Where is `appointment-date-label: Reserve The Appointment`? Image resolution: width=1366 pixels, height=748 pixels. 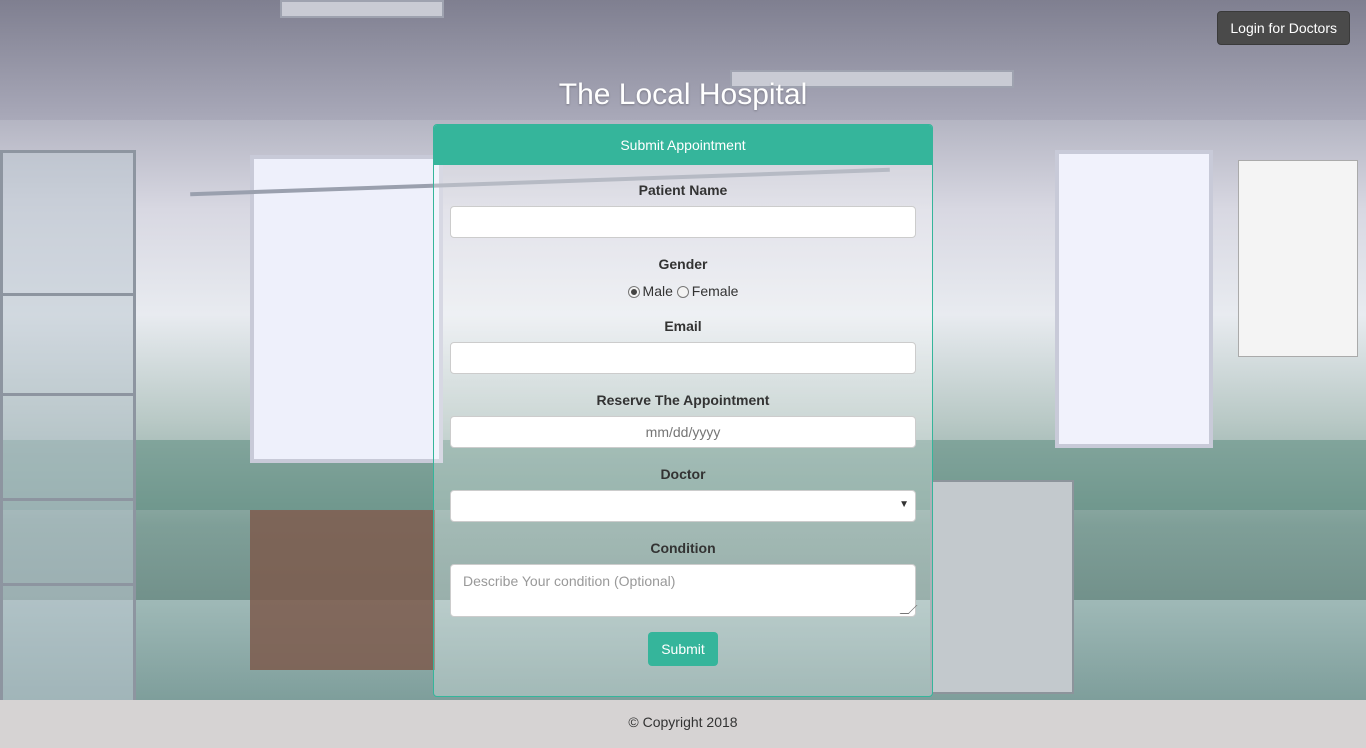
appointment-date-label: Reserve The Appointment is located at coordinates (683, 400).